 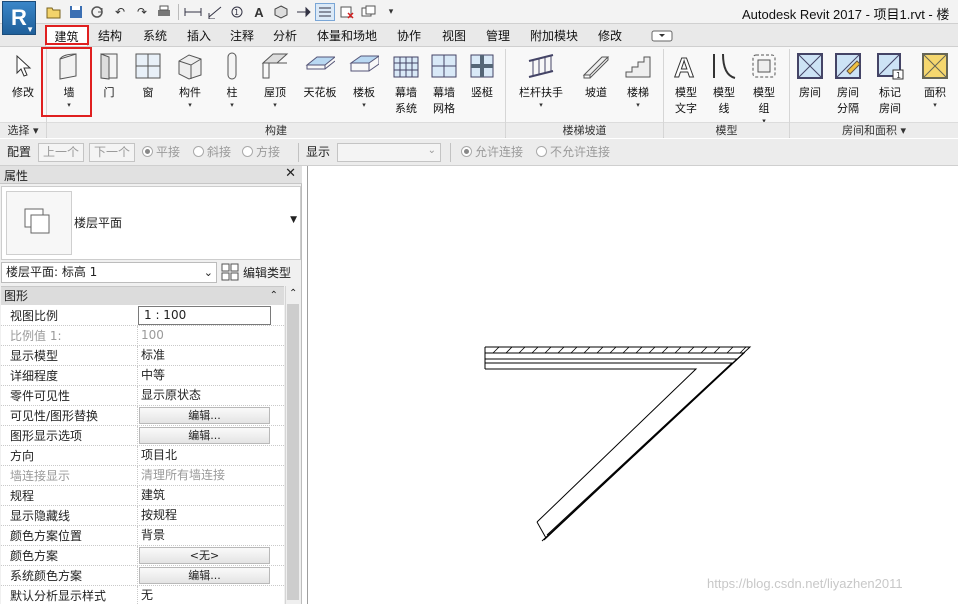 I want to click on property-value: 中等, so click(x=205, y=376).